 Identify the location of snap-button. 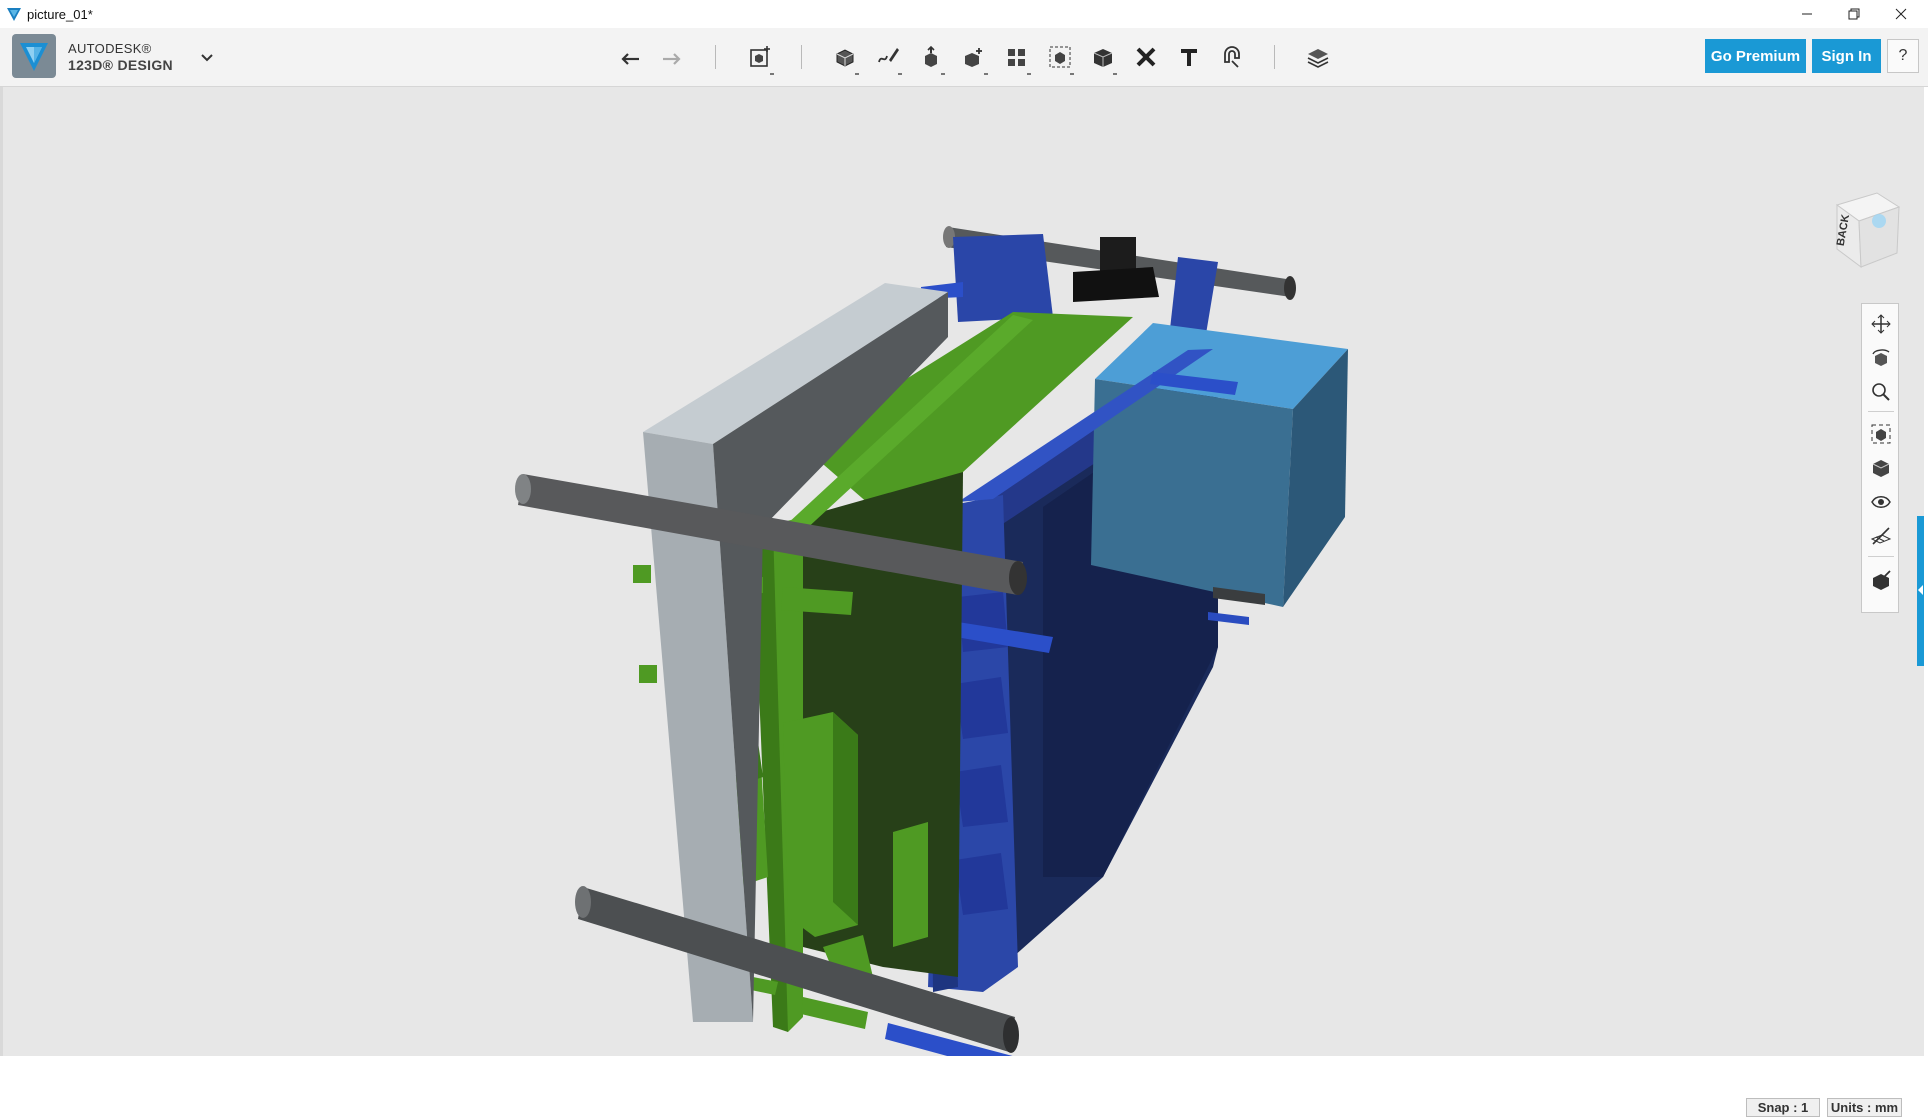
(1232, 57).